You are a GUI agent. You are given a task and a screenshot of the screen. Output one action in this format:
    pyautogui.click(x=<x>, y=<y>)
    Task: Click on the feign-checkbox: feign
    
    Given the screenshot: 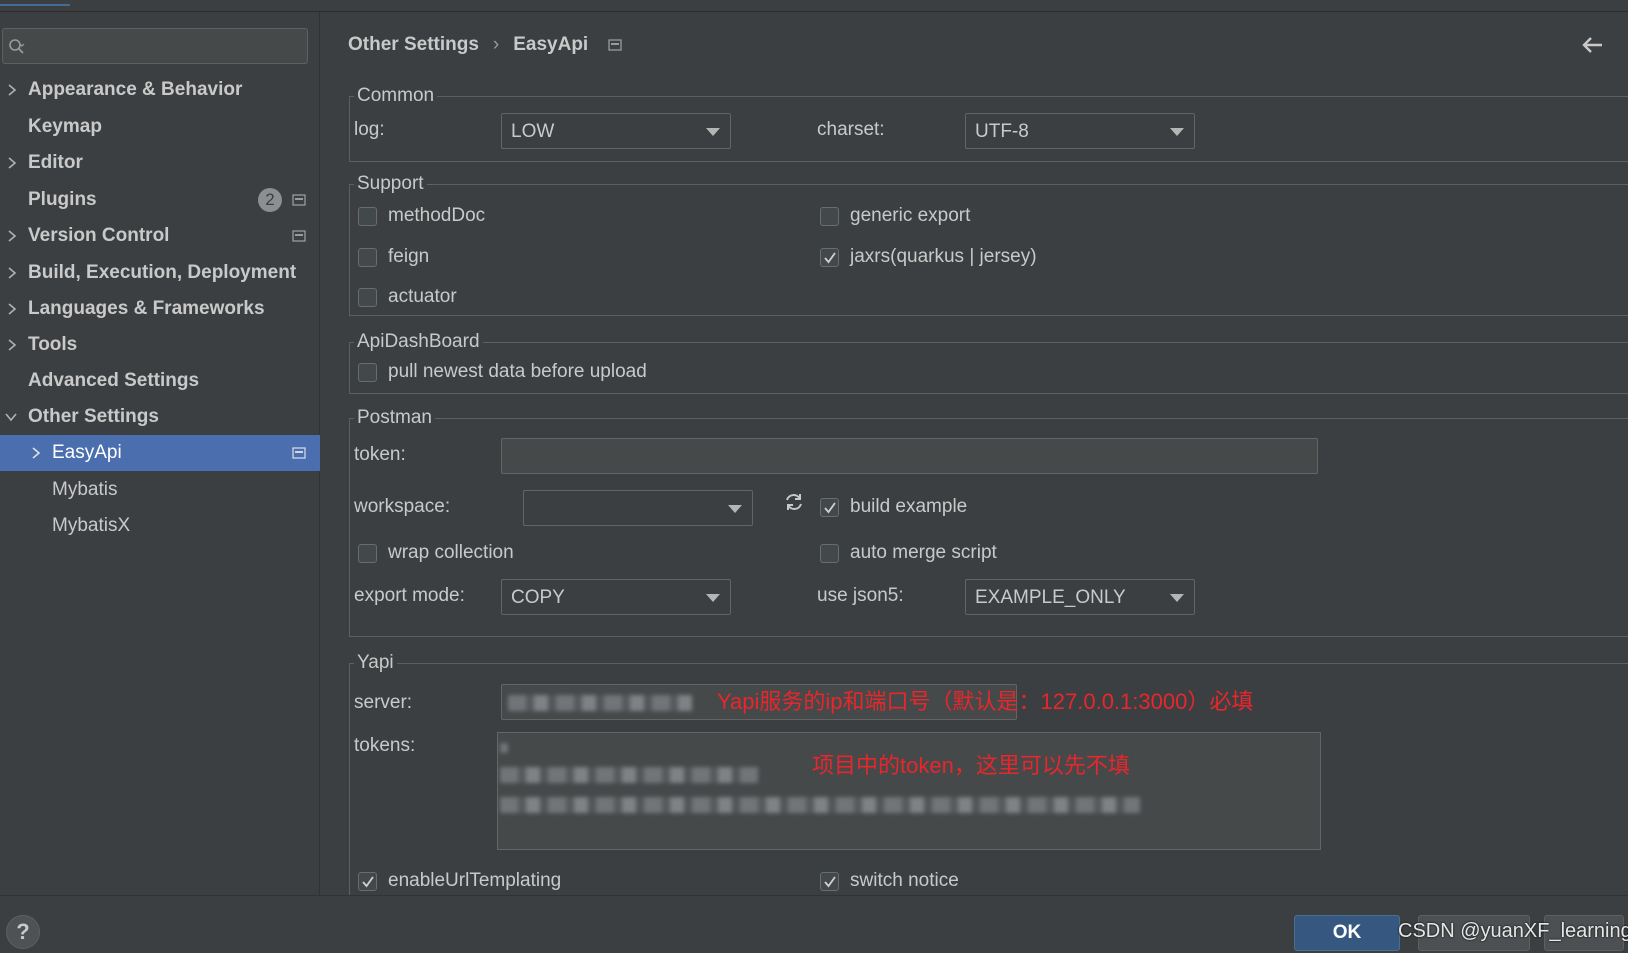 What is the action you would take?
    pyautogui.click(x=393, y=257)
    